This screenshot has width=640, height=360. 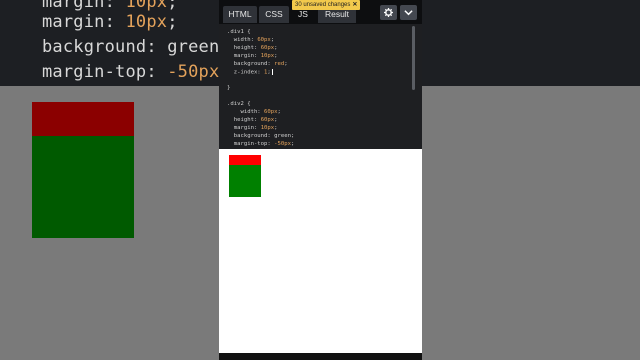 What do you see at coordinates (239, 104) in the screenshot?
I see `code-line: .div2 {` at bounding box center [239, 104].